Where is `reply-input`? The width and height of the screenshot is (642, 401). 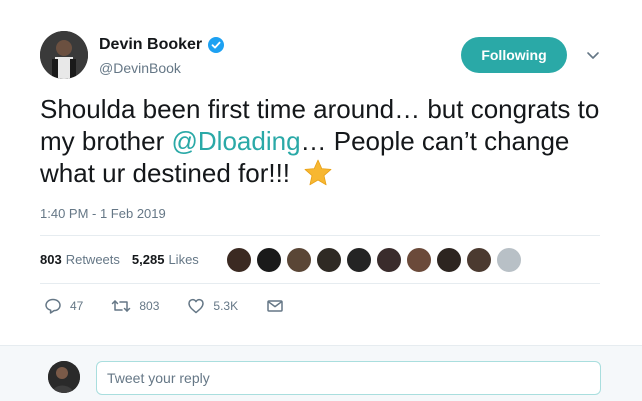
reply-input is located at coordinates (348, 378).